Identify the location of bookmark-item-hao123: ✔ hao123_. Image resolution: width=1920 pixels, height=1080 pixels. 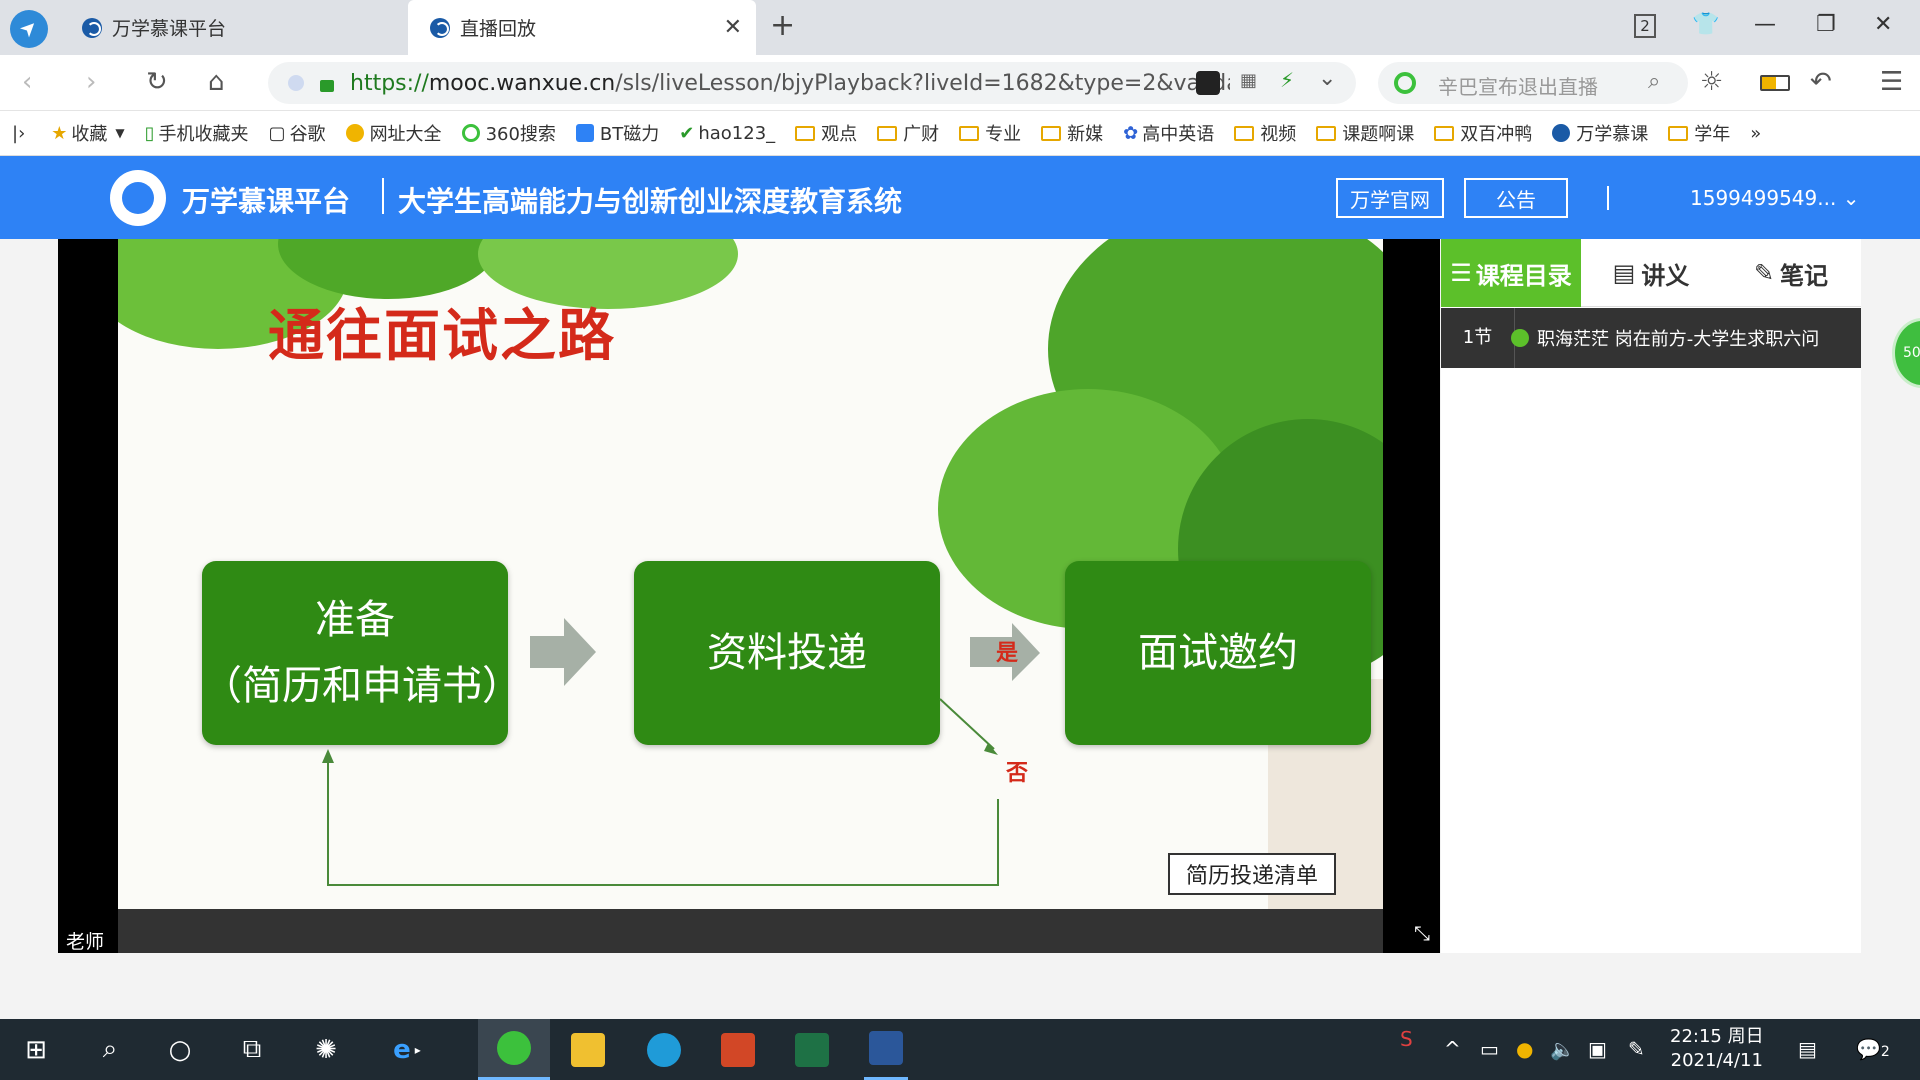
(727, 133).